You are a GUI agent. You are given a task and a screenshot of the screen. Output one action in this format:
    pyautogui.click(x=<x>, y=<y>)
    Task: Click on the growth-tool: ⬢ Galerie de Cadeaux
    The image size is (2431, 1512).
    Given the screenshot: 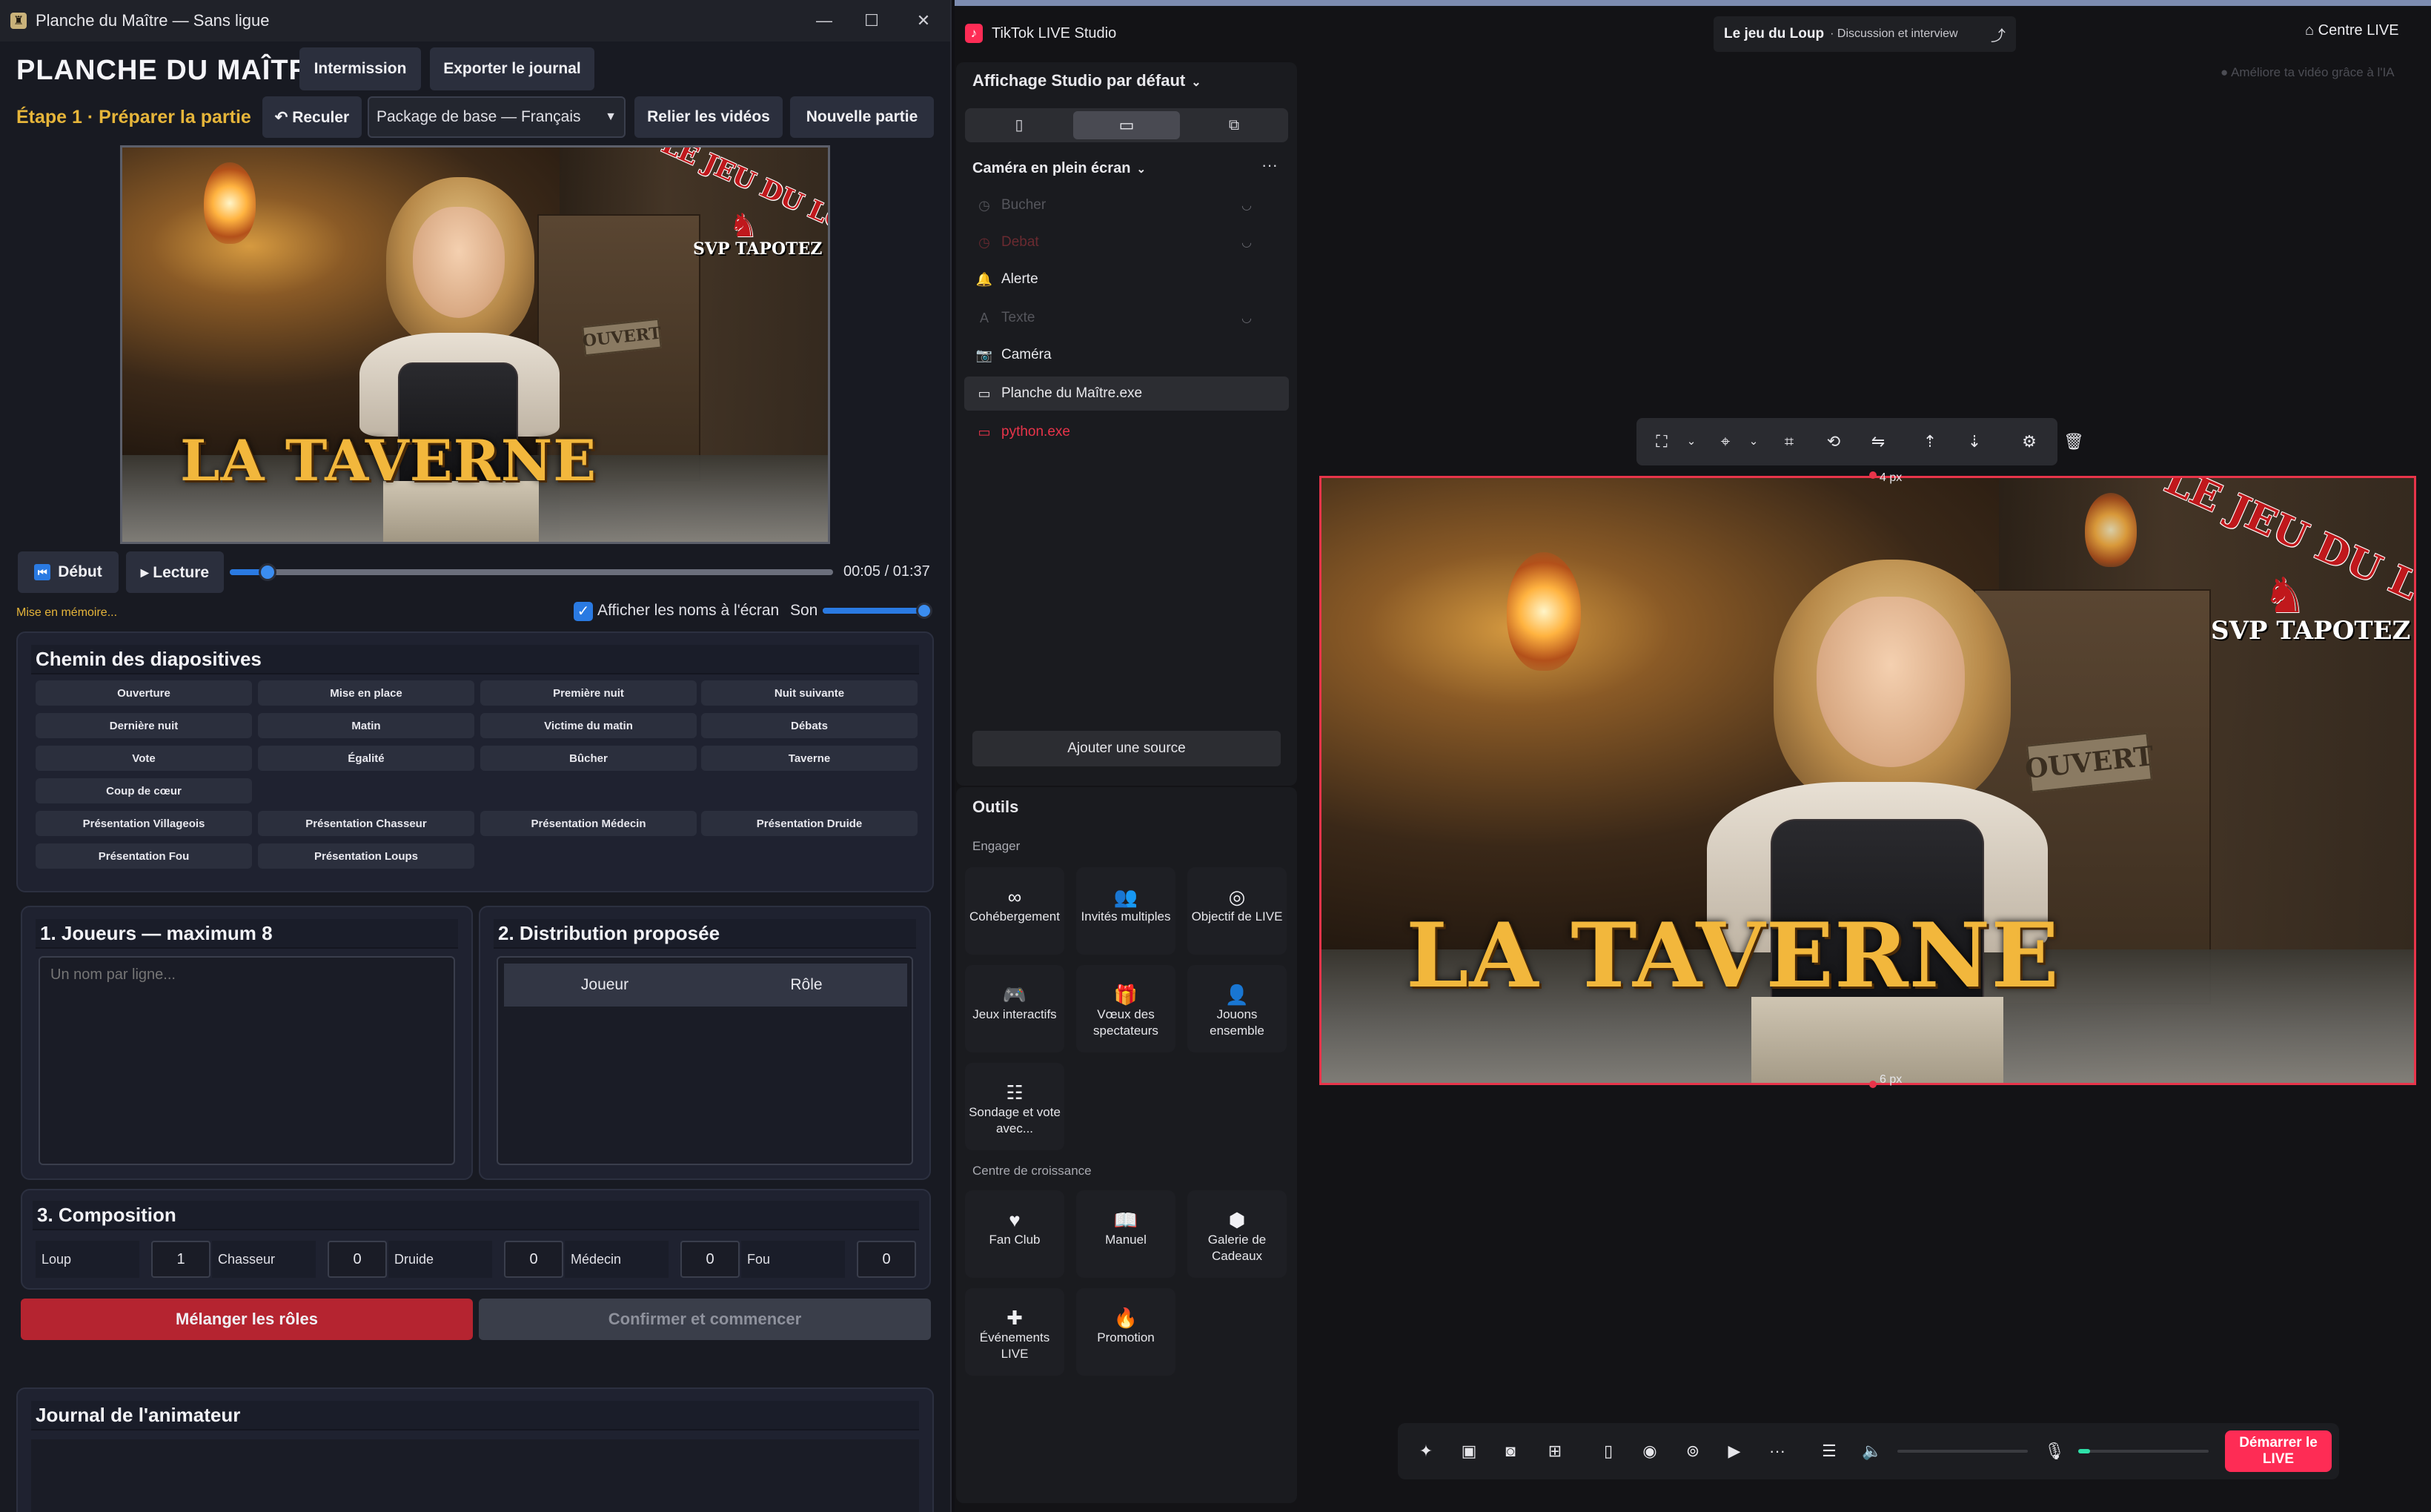 What is the action you would take?
    pyautogui.click(x=1237, y=1234)
    